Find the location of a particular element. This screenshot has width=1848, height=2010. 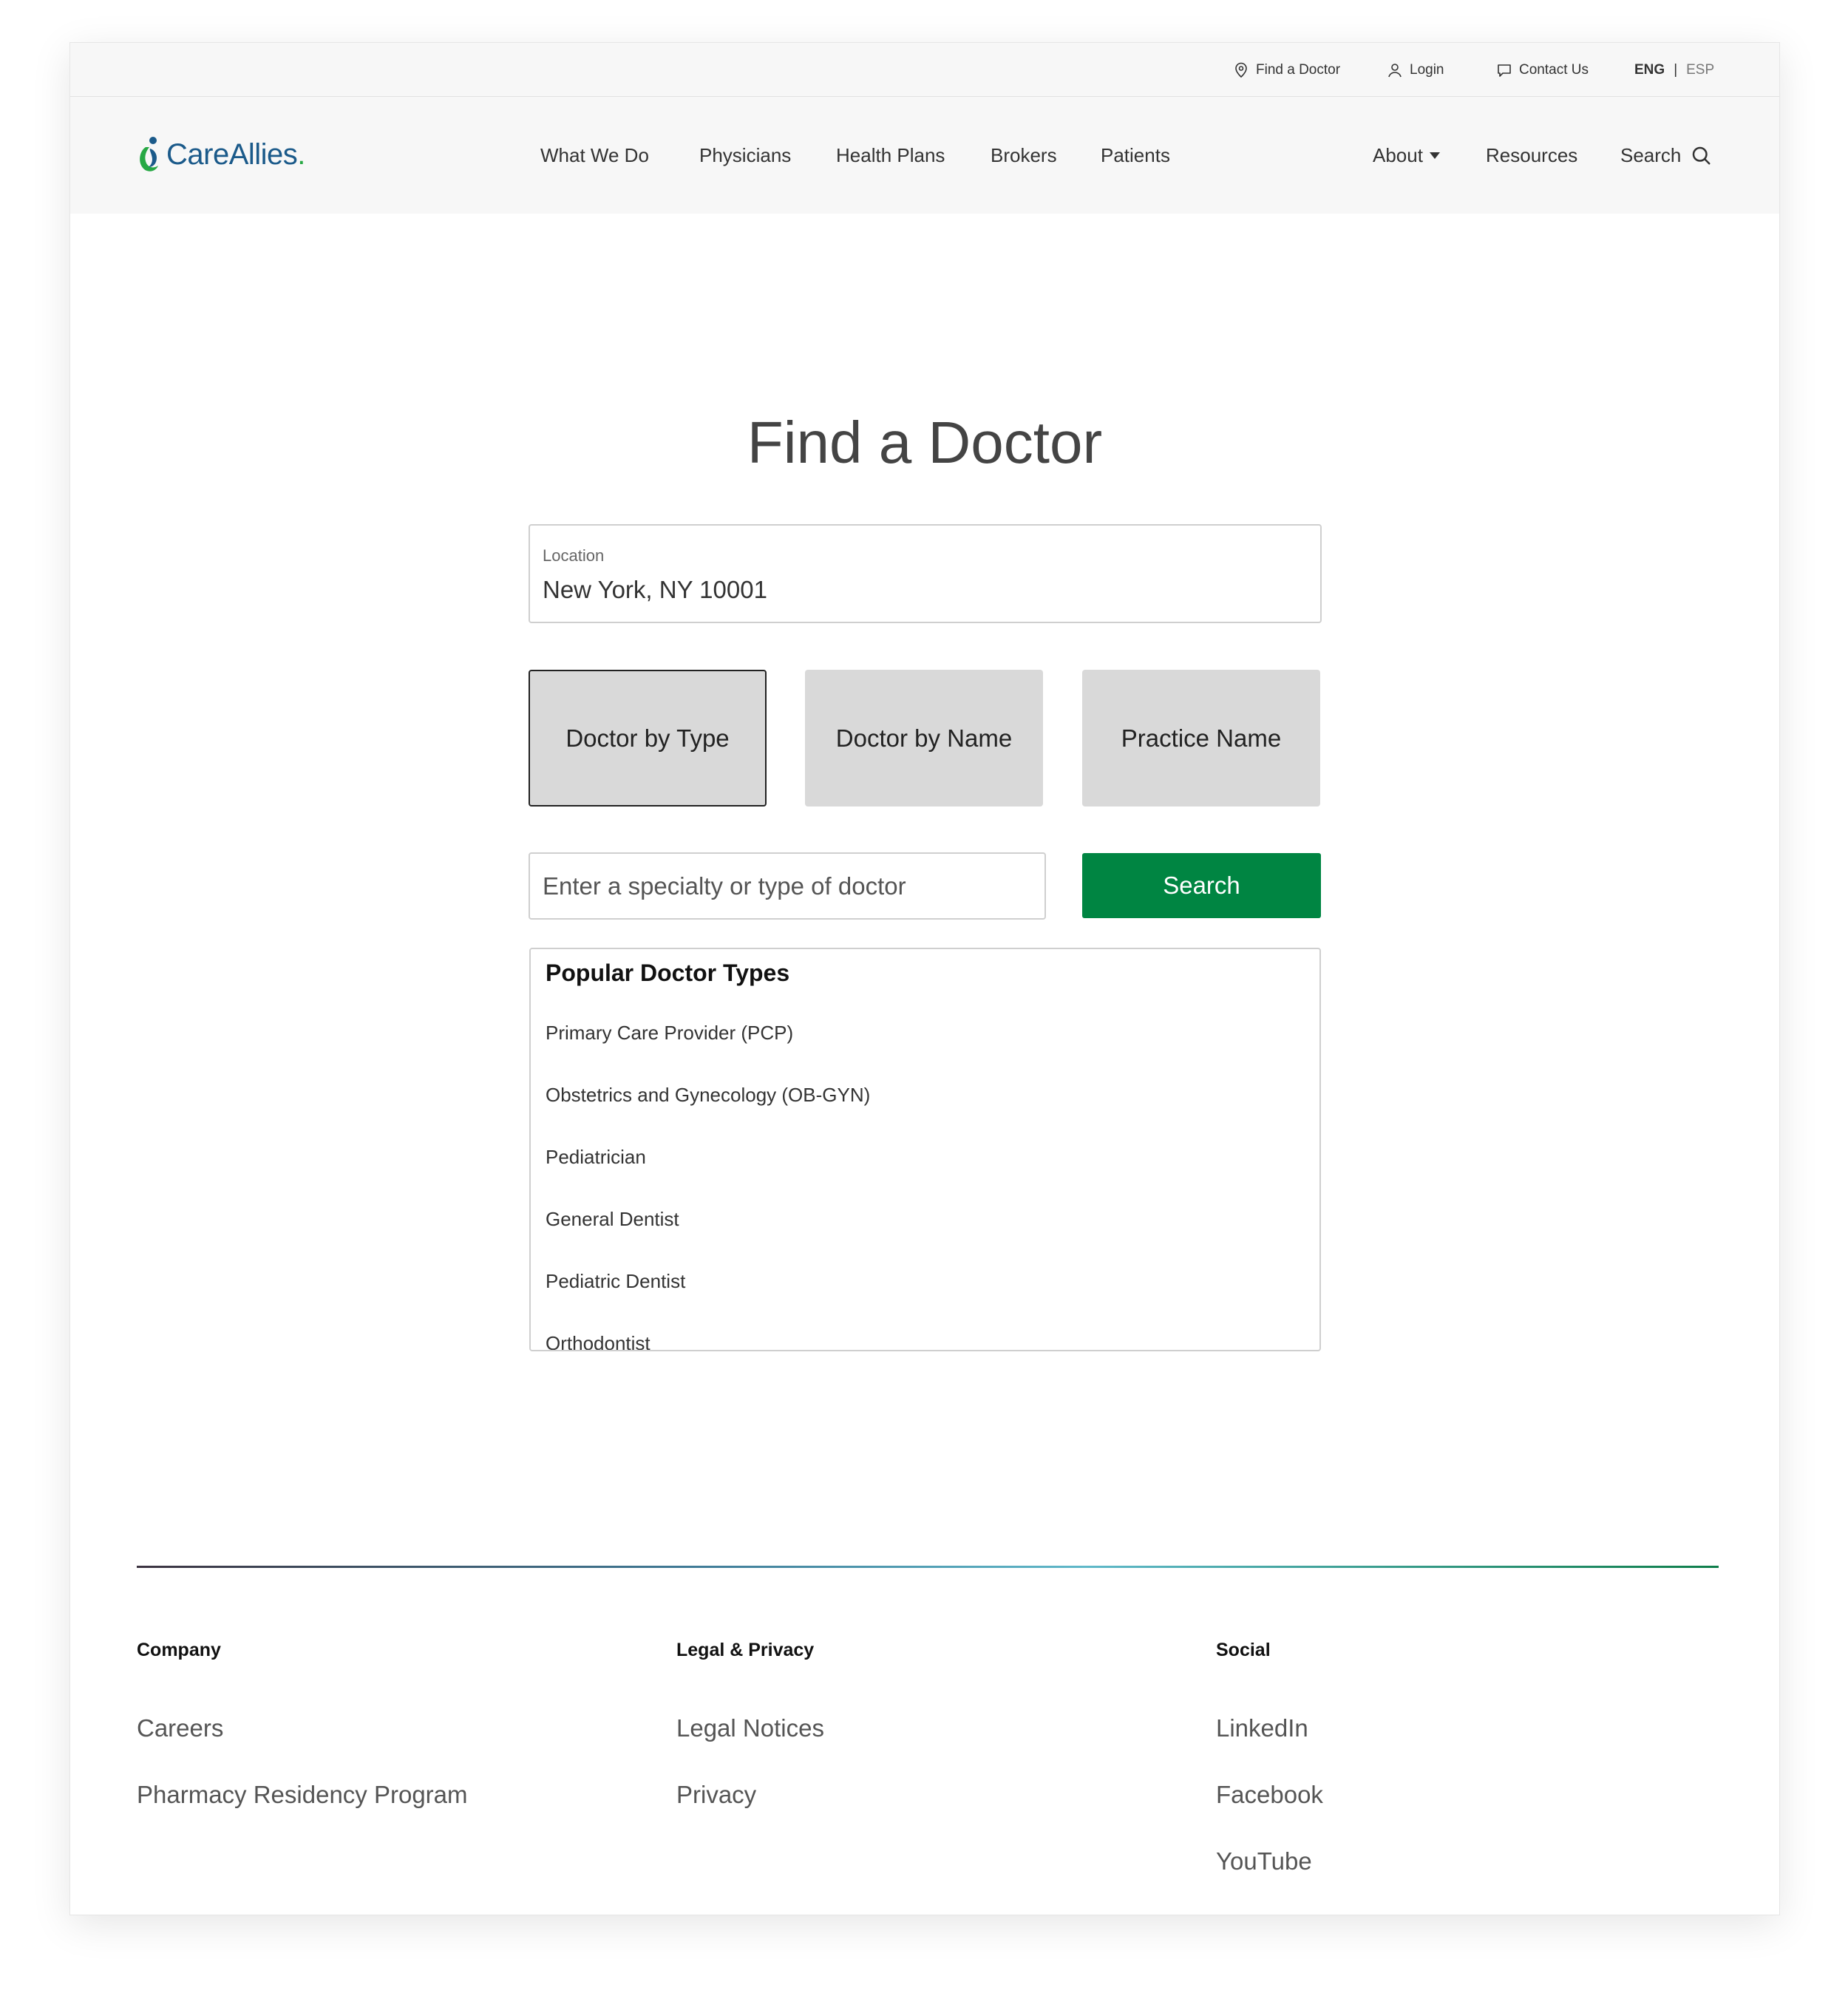

option-doctor-by-type: Doctor by Type is located at coordinates (648, 738).